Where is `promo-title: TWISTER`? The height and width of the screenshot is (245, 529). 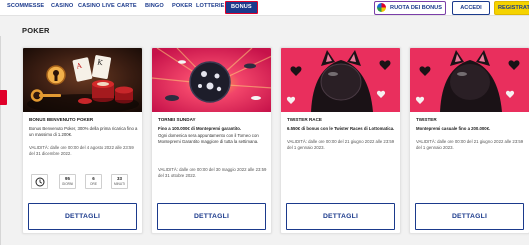
promo-title: TWISTER is located at coordinates (426, 119).